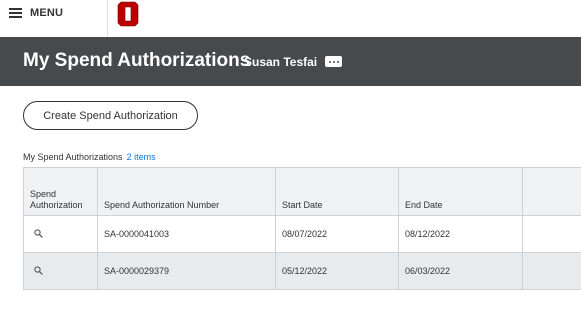  Describe the element at coordinates (141, 157) in the screenshot. I see `grid-item-count: 2 items` at that location.